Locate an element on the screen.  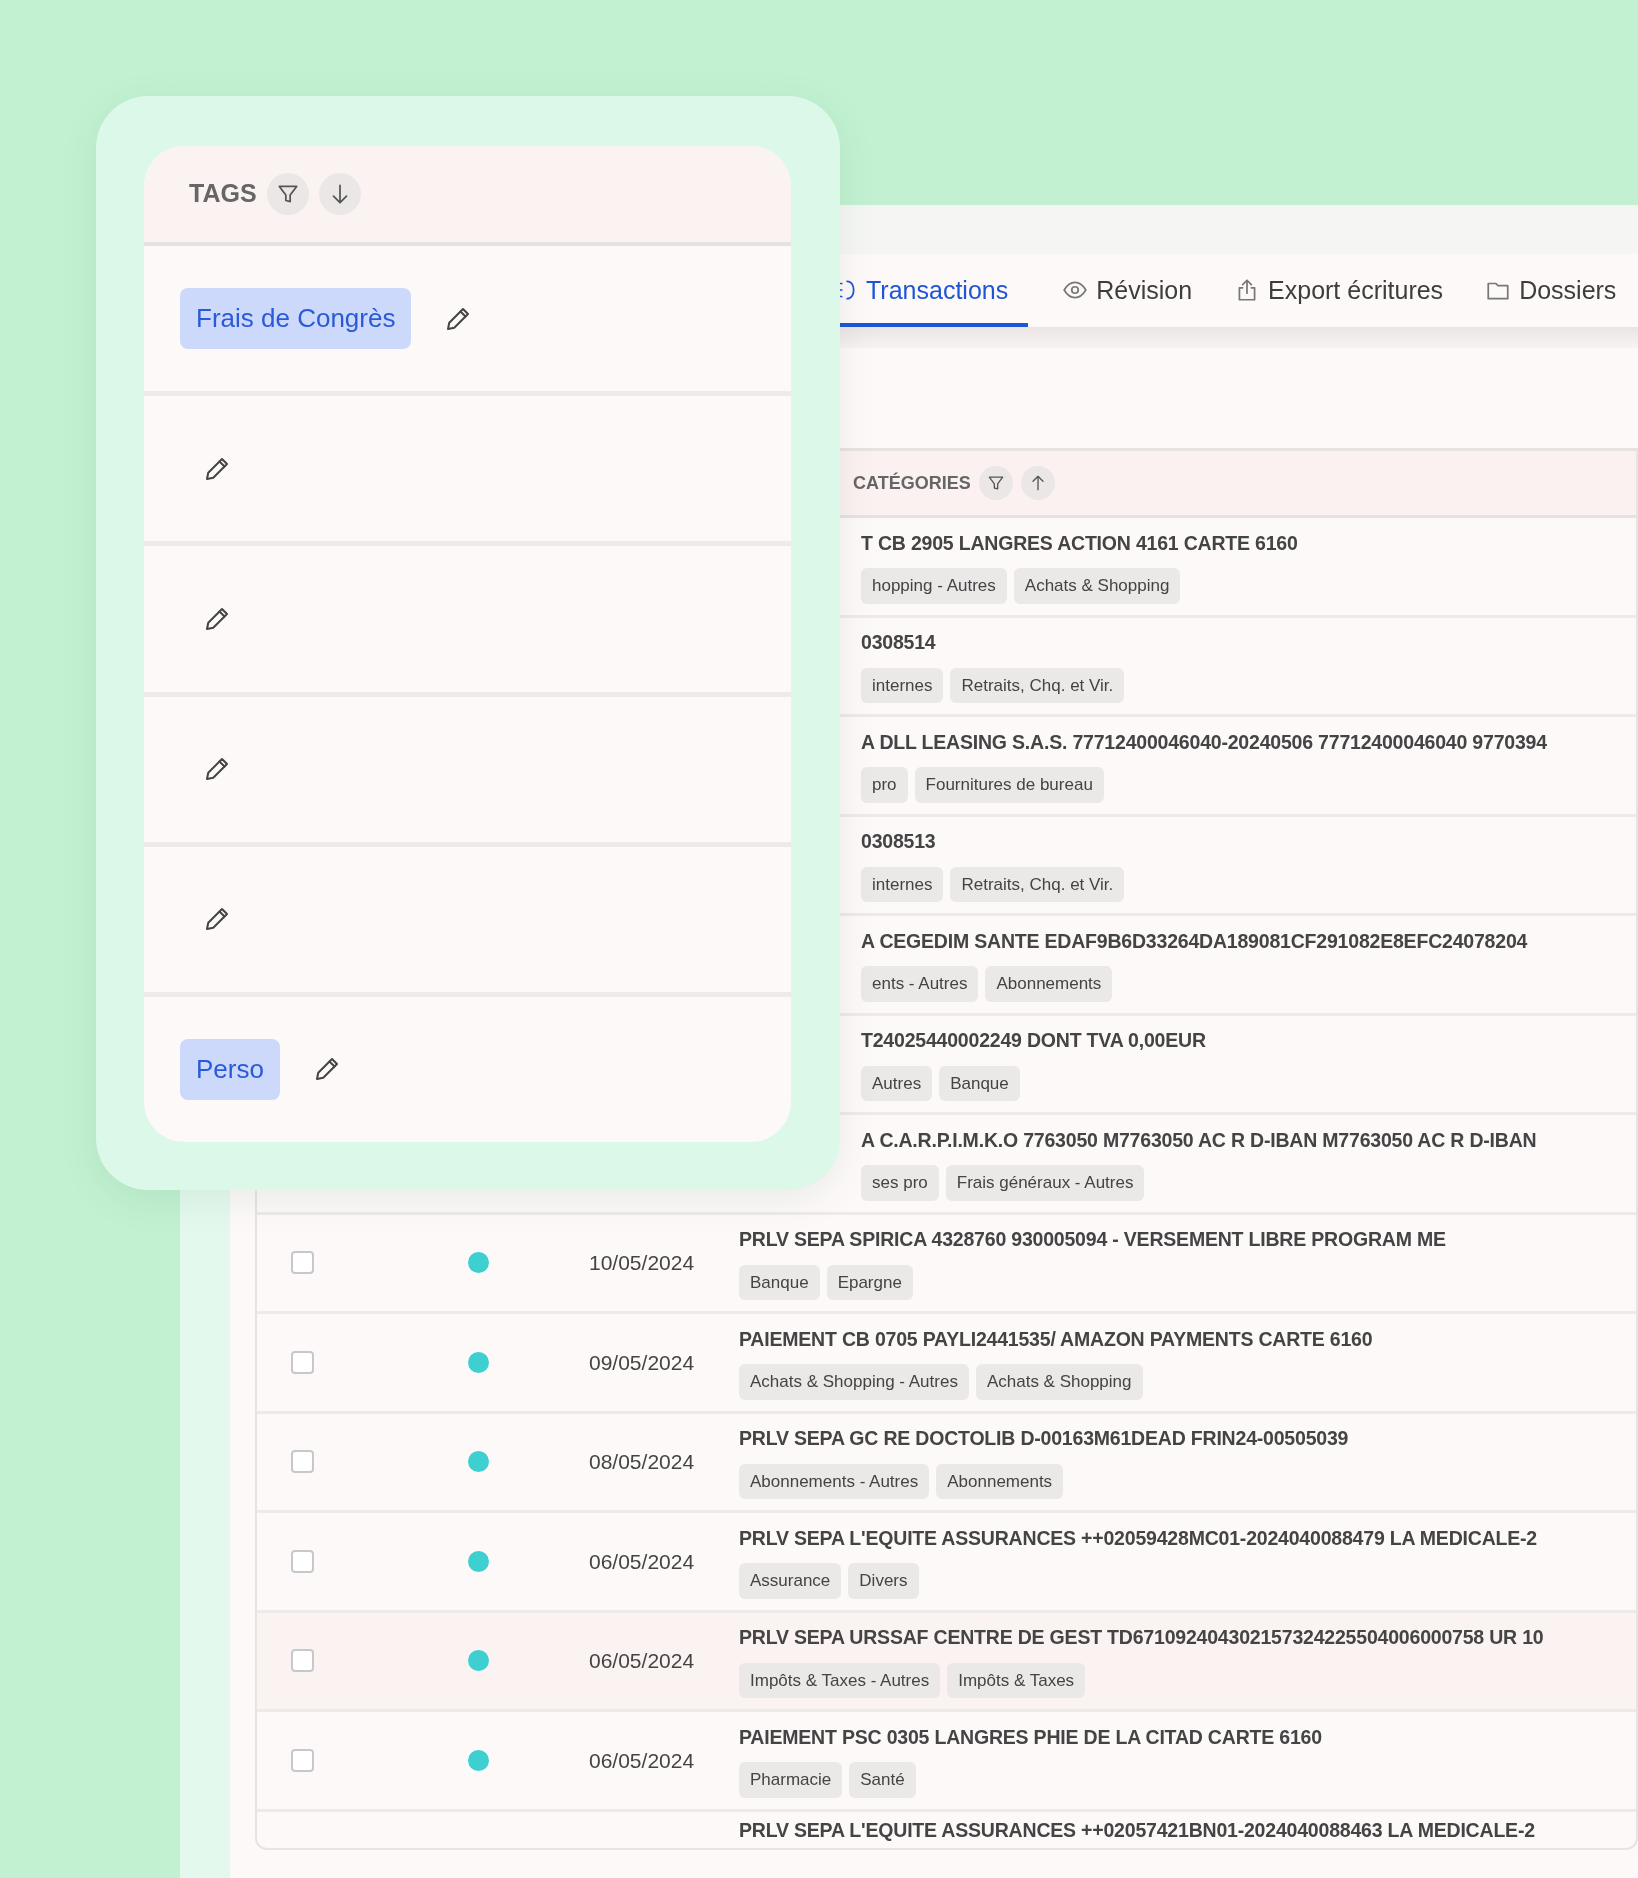
tag-label: Frais de Congrès is located at coordinates (296, 319).